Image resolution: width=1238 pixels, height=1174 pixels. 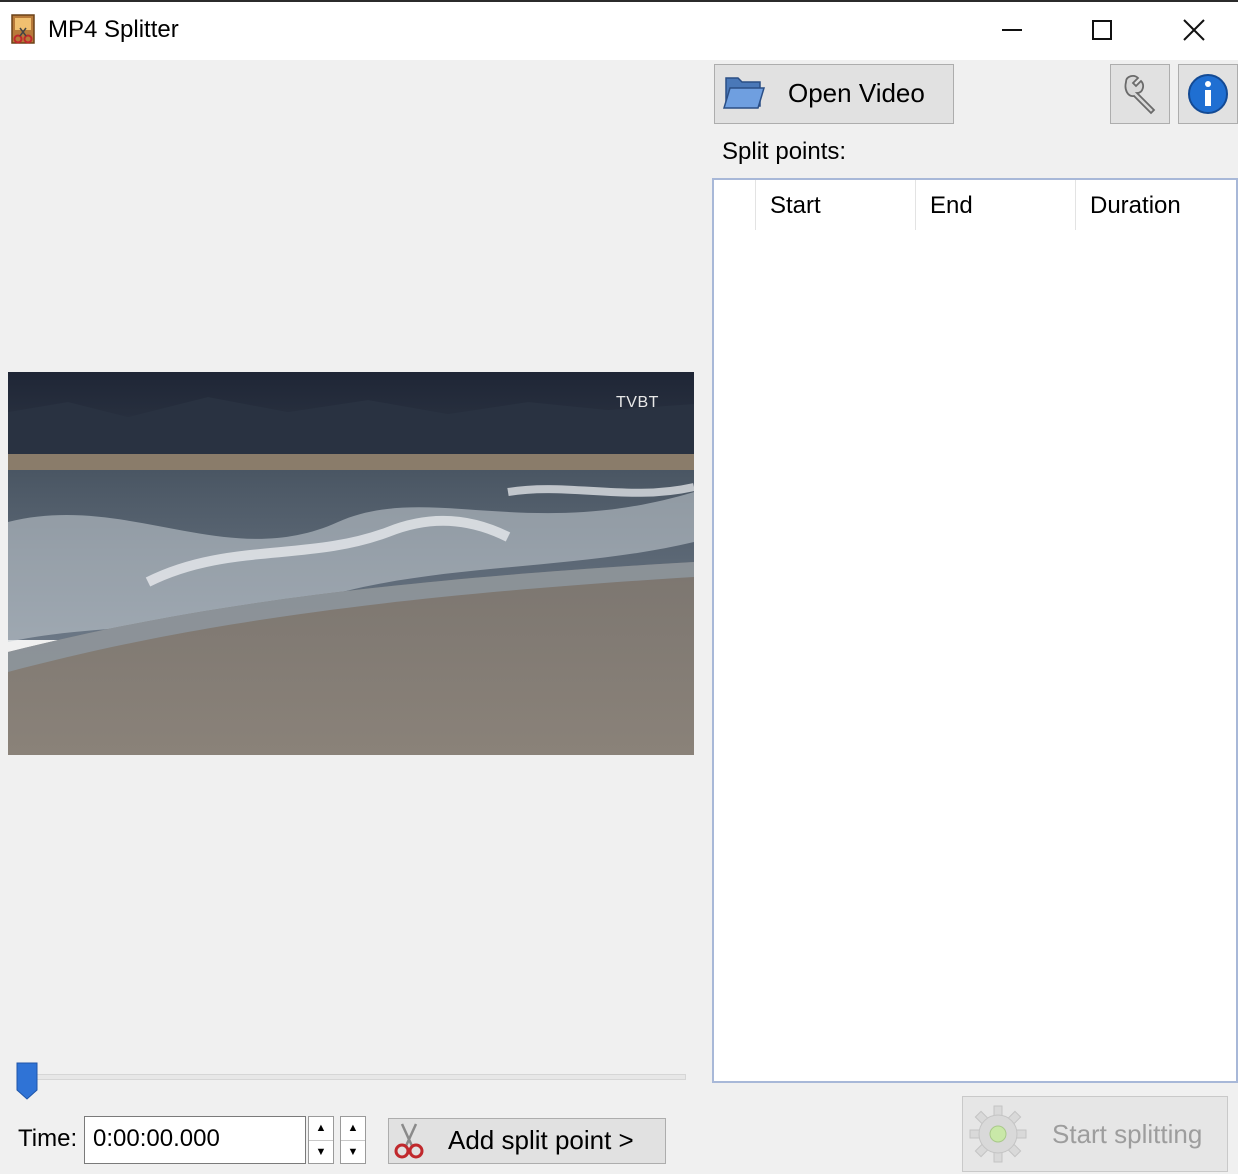 I want to click on timeline-slider, so click(x=358, y=1077).